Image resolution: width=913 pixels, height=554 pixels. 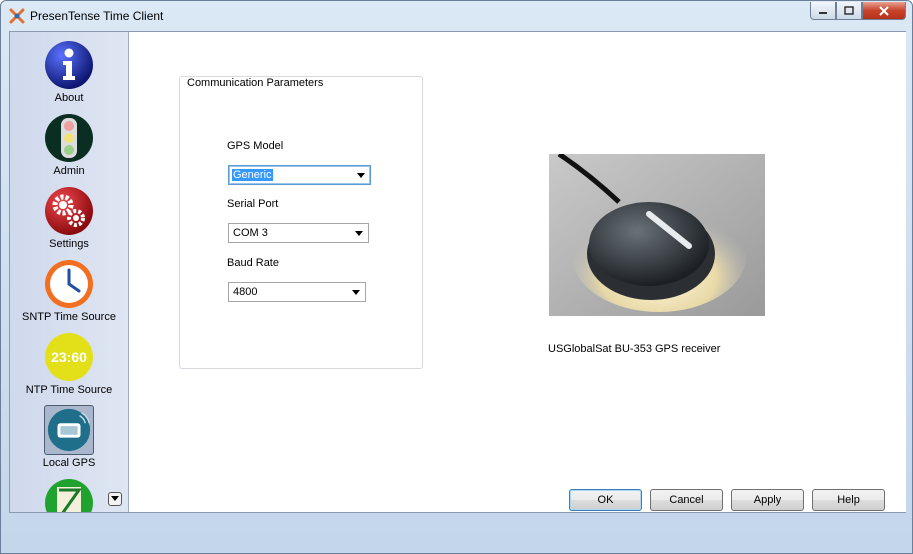 I want to click on sidebar-scroll-down-button, so click(x=115, y=499).